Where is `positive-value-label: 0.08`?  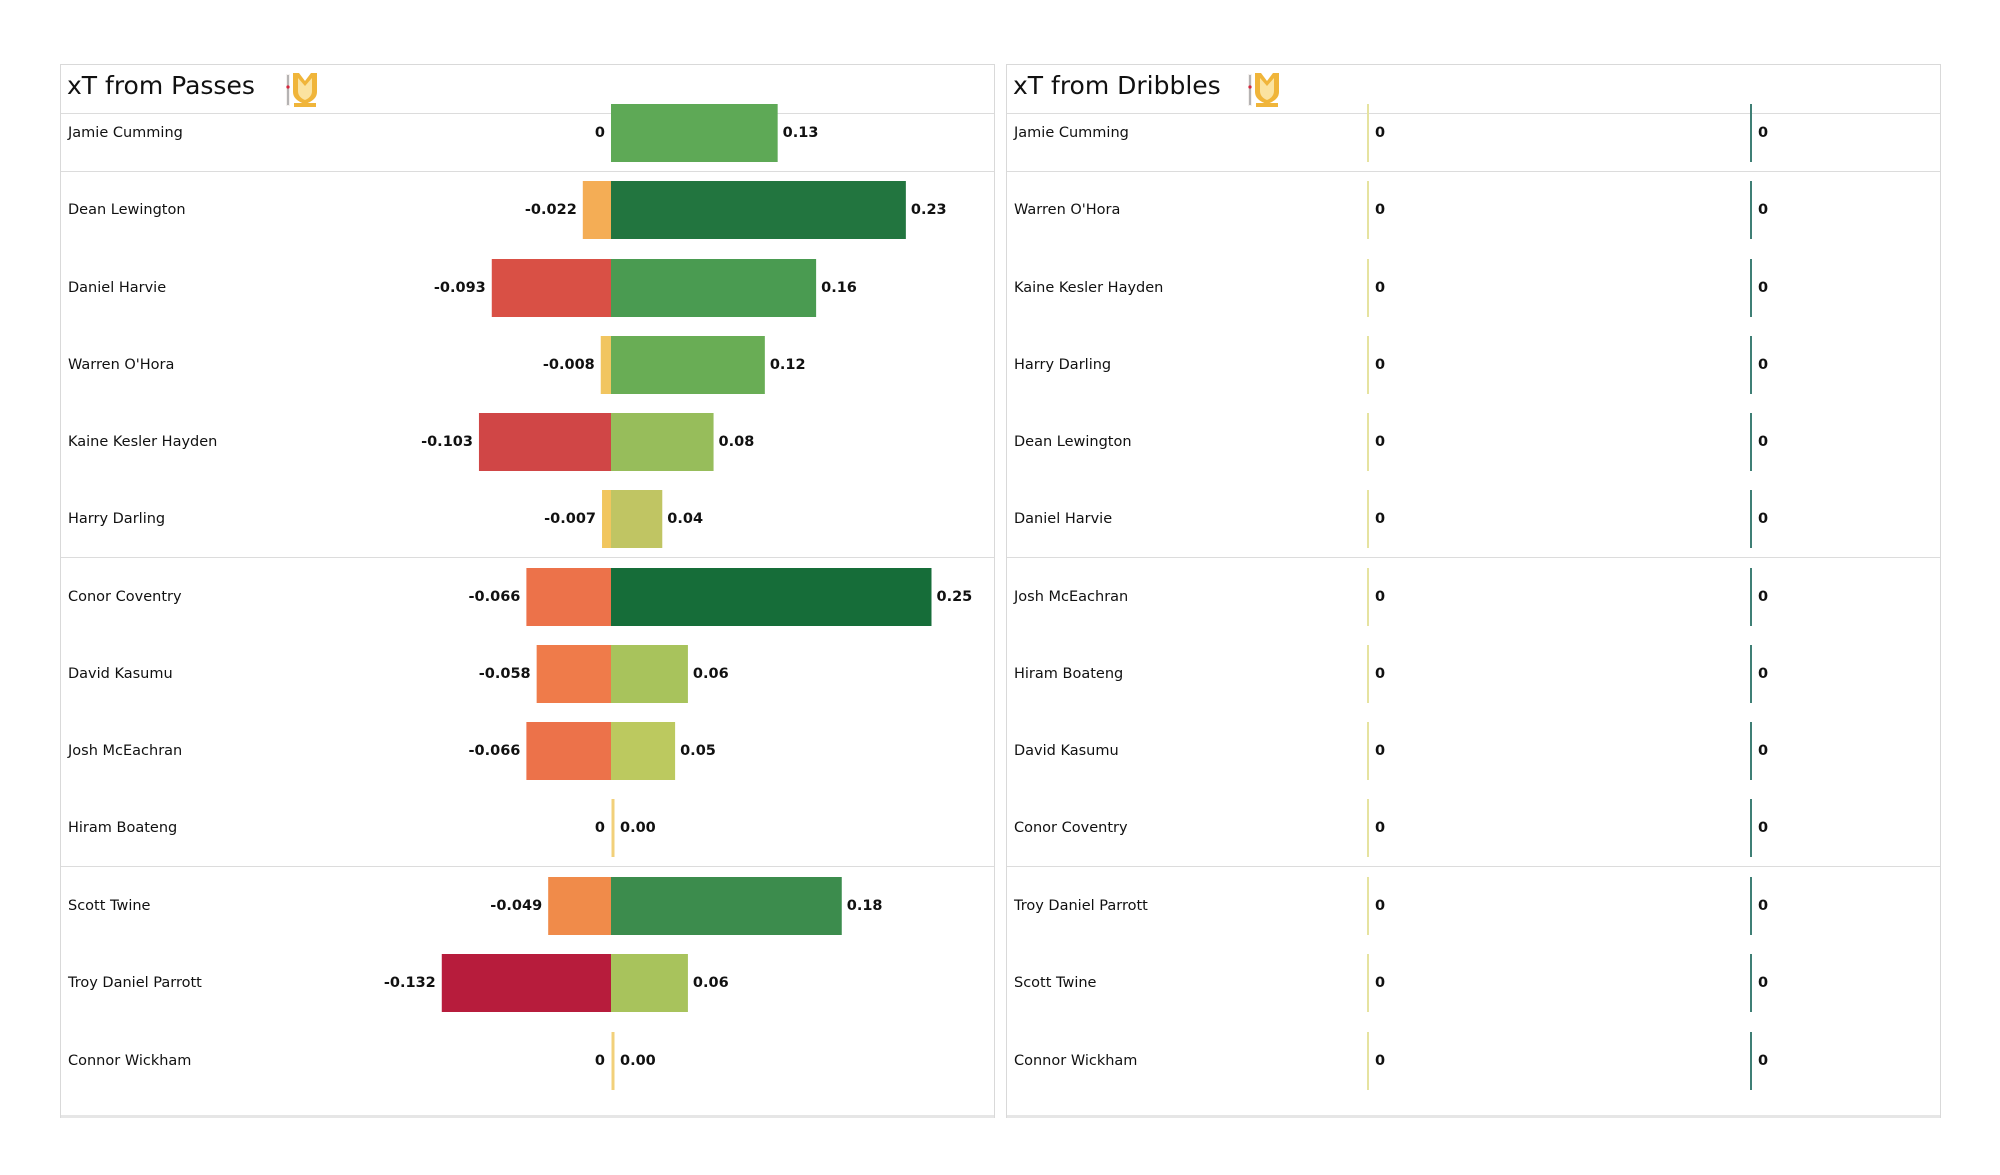 positive-value-label: 0.08 is located at coordinates (736, 442).